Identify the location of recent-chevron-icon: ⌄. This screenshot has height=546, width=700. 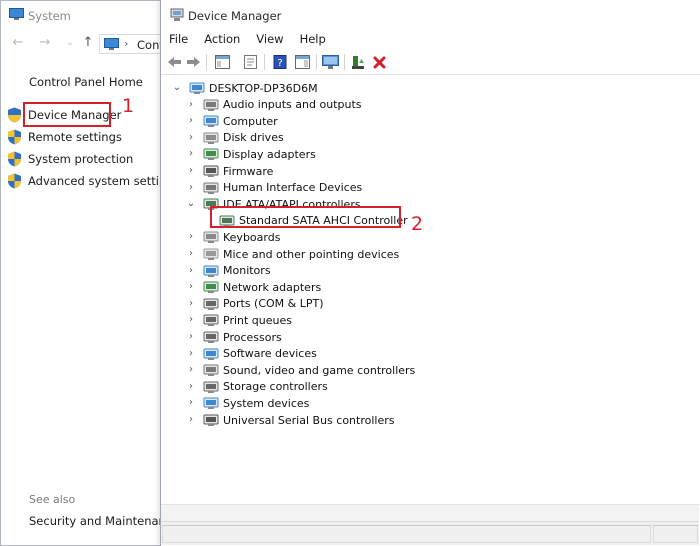
(70, 43).